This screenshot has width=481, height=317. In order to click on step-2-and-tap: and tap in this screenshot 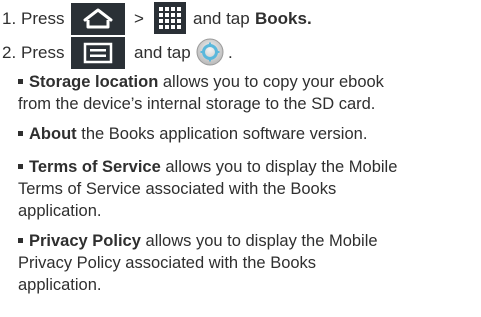, I will do `click(162, 52)`.